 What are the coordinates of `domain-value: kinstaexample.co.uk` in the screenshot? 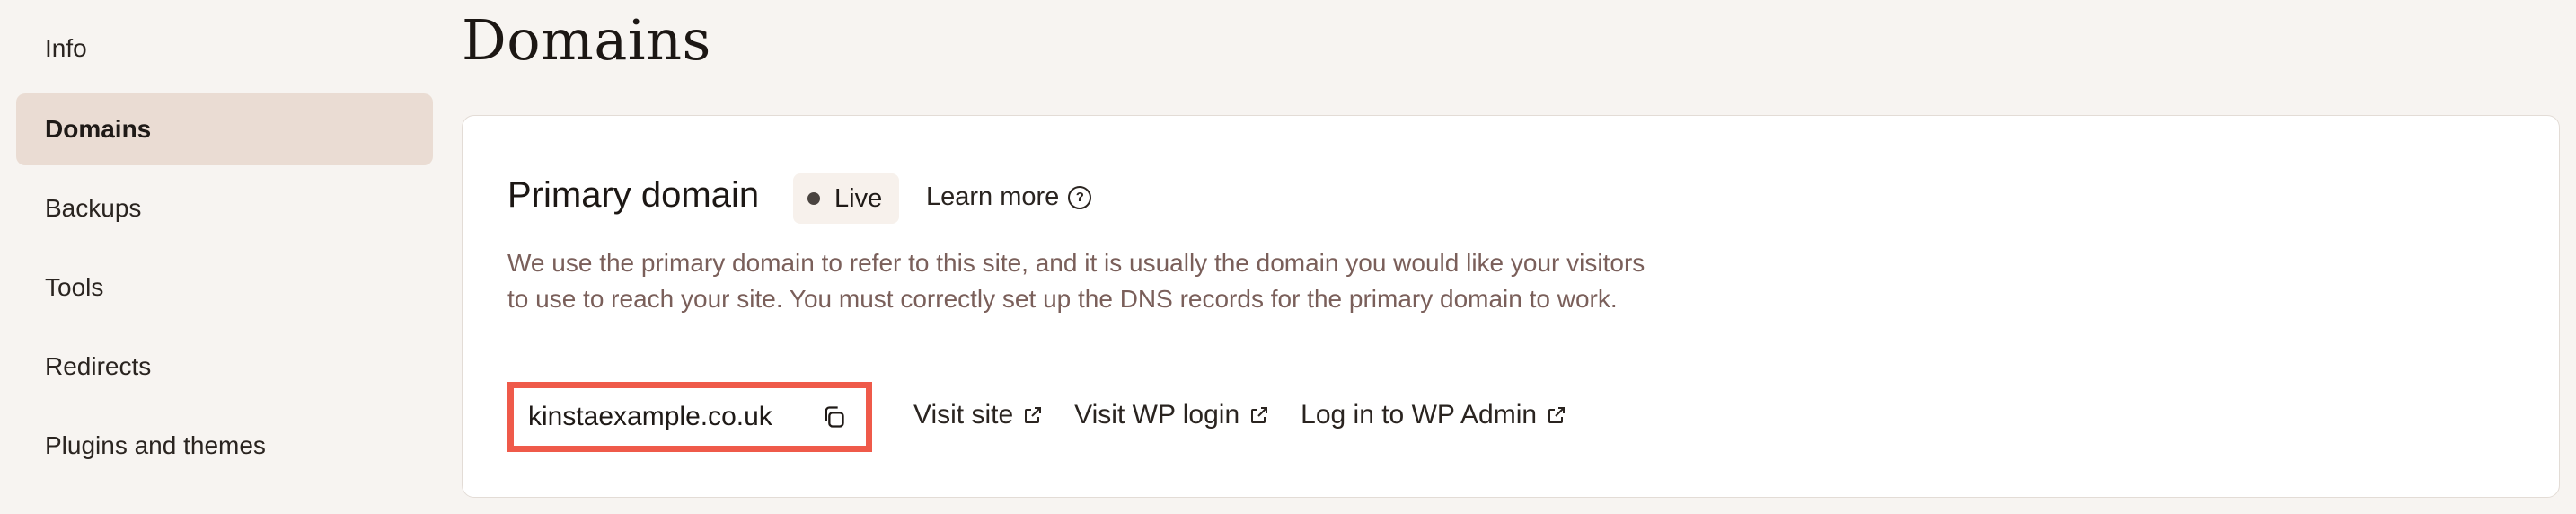 It's located at (650, 416).